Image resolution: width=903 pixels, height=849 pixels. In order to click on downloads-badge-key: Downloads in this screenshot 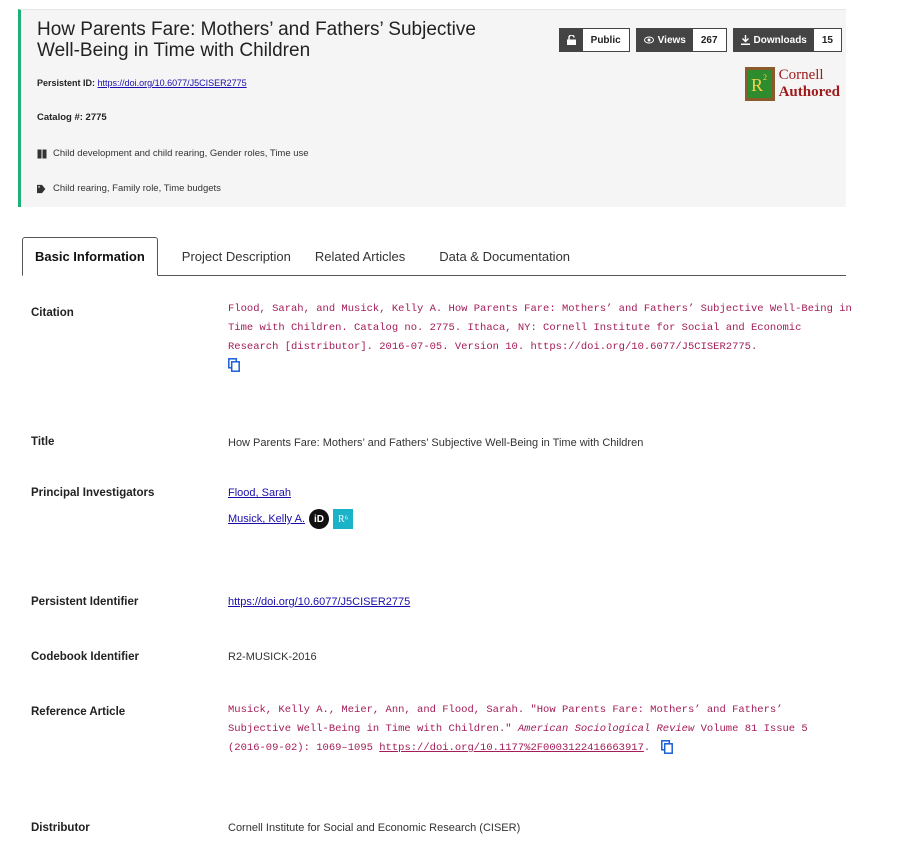, I will do `click(773, 40)`.